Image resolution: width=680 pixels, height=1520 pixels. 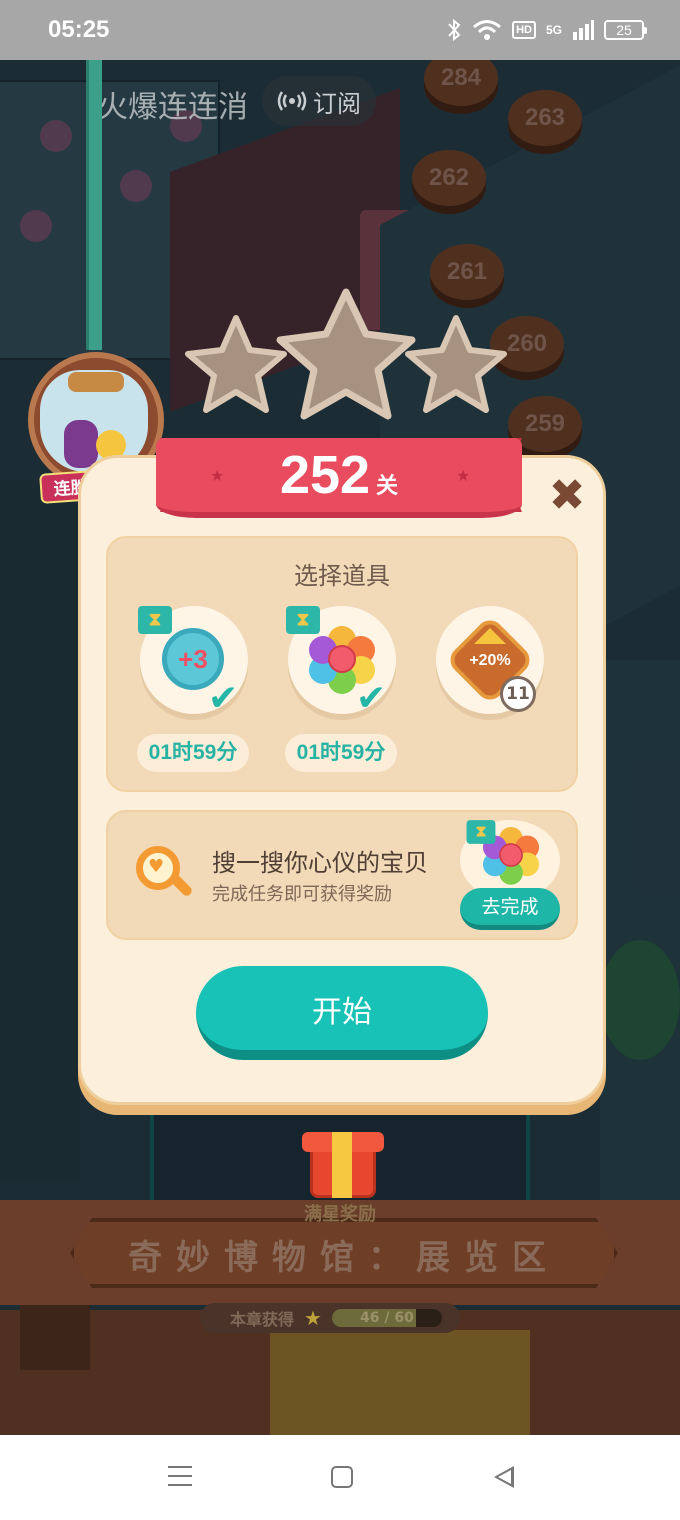 I want to click on level-stars, so click(x=346, y=354).